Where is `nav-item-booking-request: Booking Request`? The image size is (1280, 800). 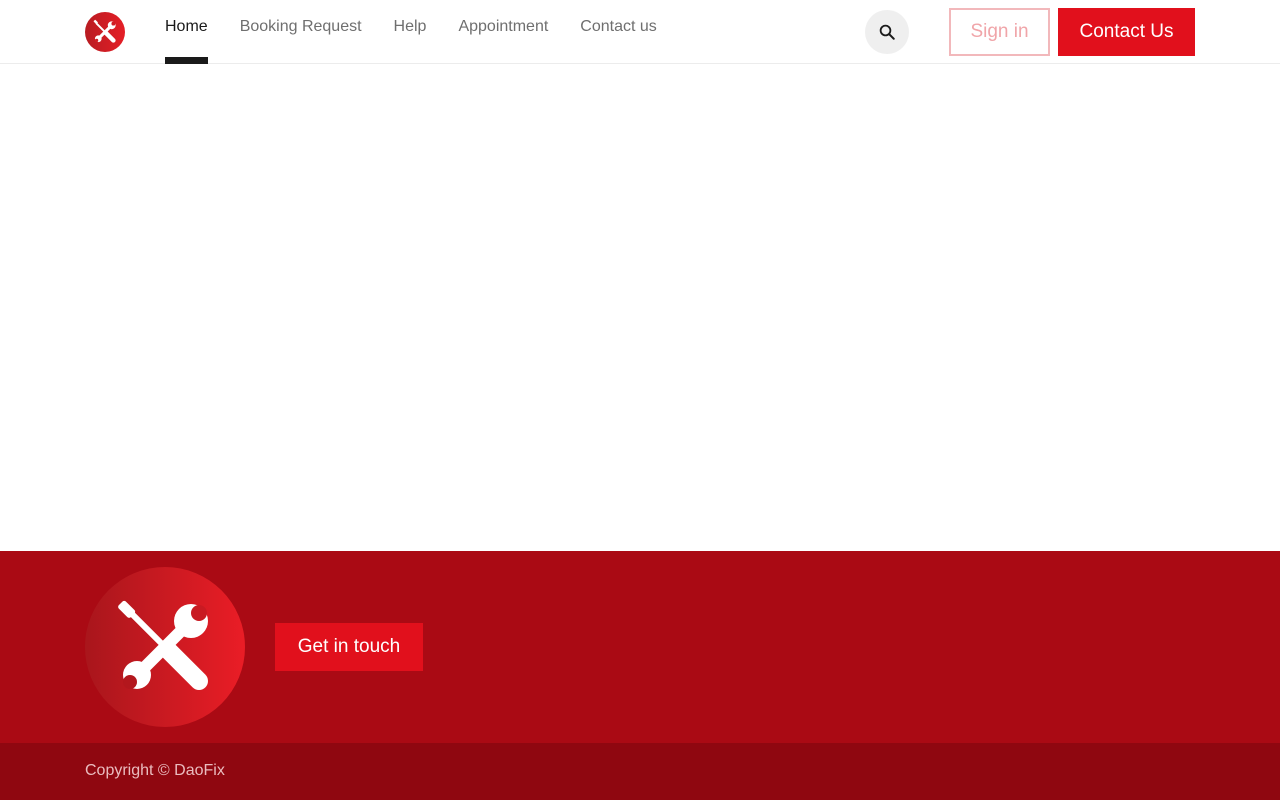 nav-item-booking-request: Booking Request is located at coordinates (301, 32).